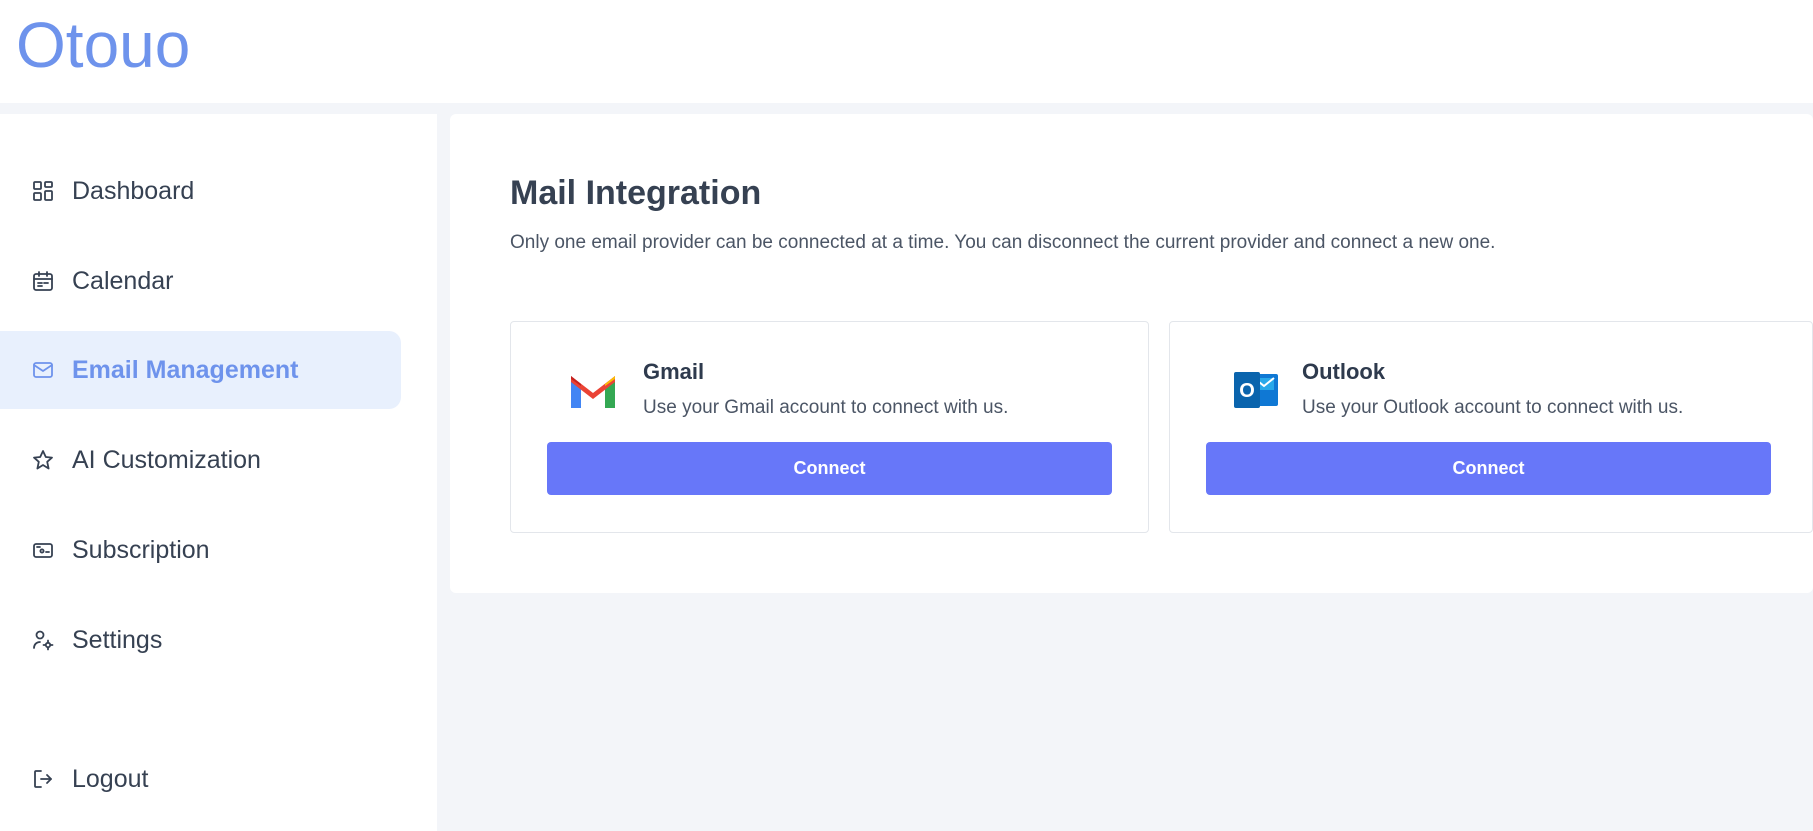 Image resolution: width=1813 pixels, height=831 pixels. Describe the element at coordinates (200, 640) in the screenshot. I see `sidebar-item-settings: Settings` at that location.